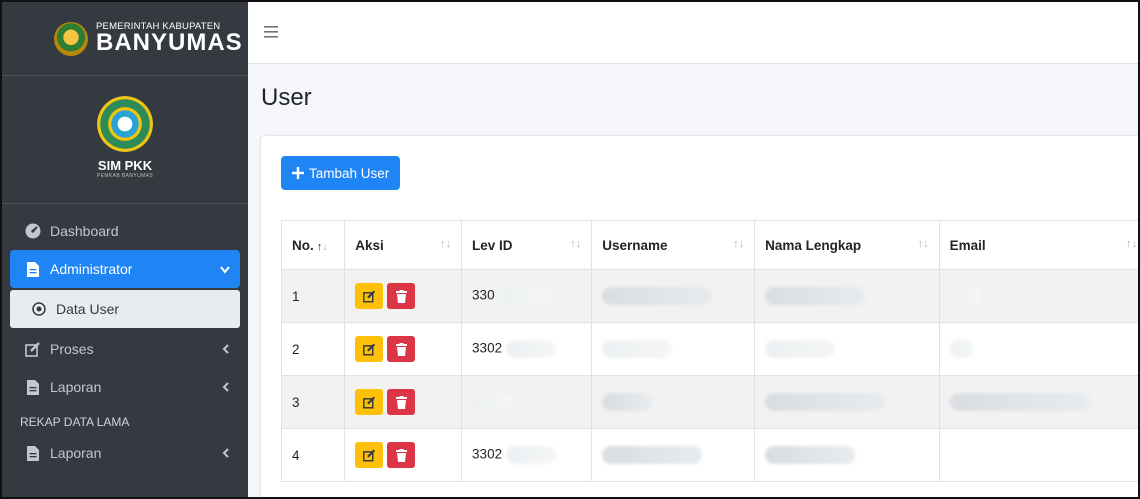  Describe the element at coordinates (847, 245) in the screenshot. I see `column-header-nama-lengkap: Nama Lengkap ↑↓` at that location.